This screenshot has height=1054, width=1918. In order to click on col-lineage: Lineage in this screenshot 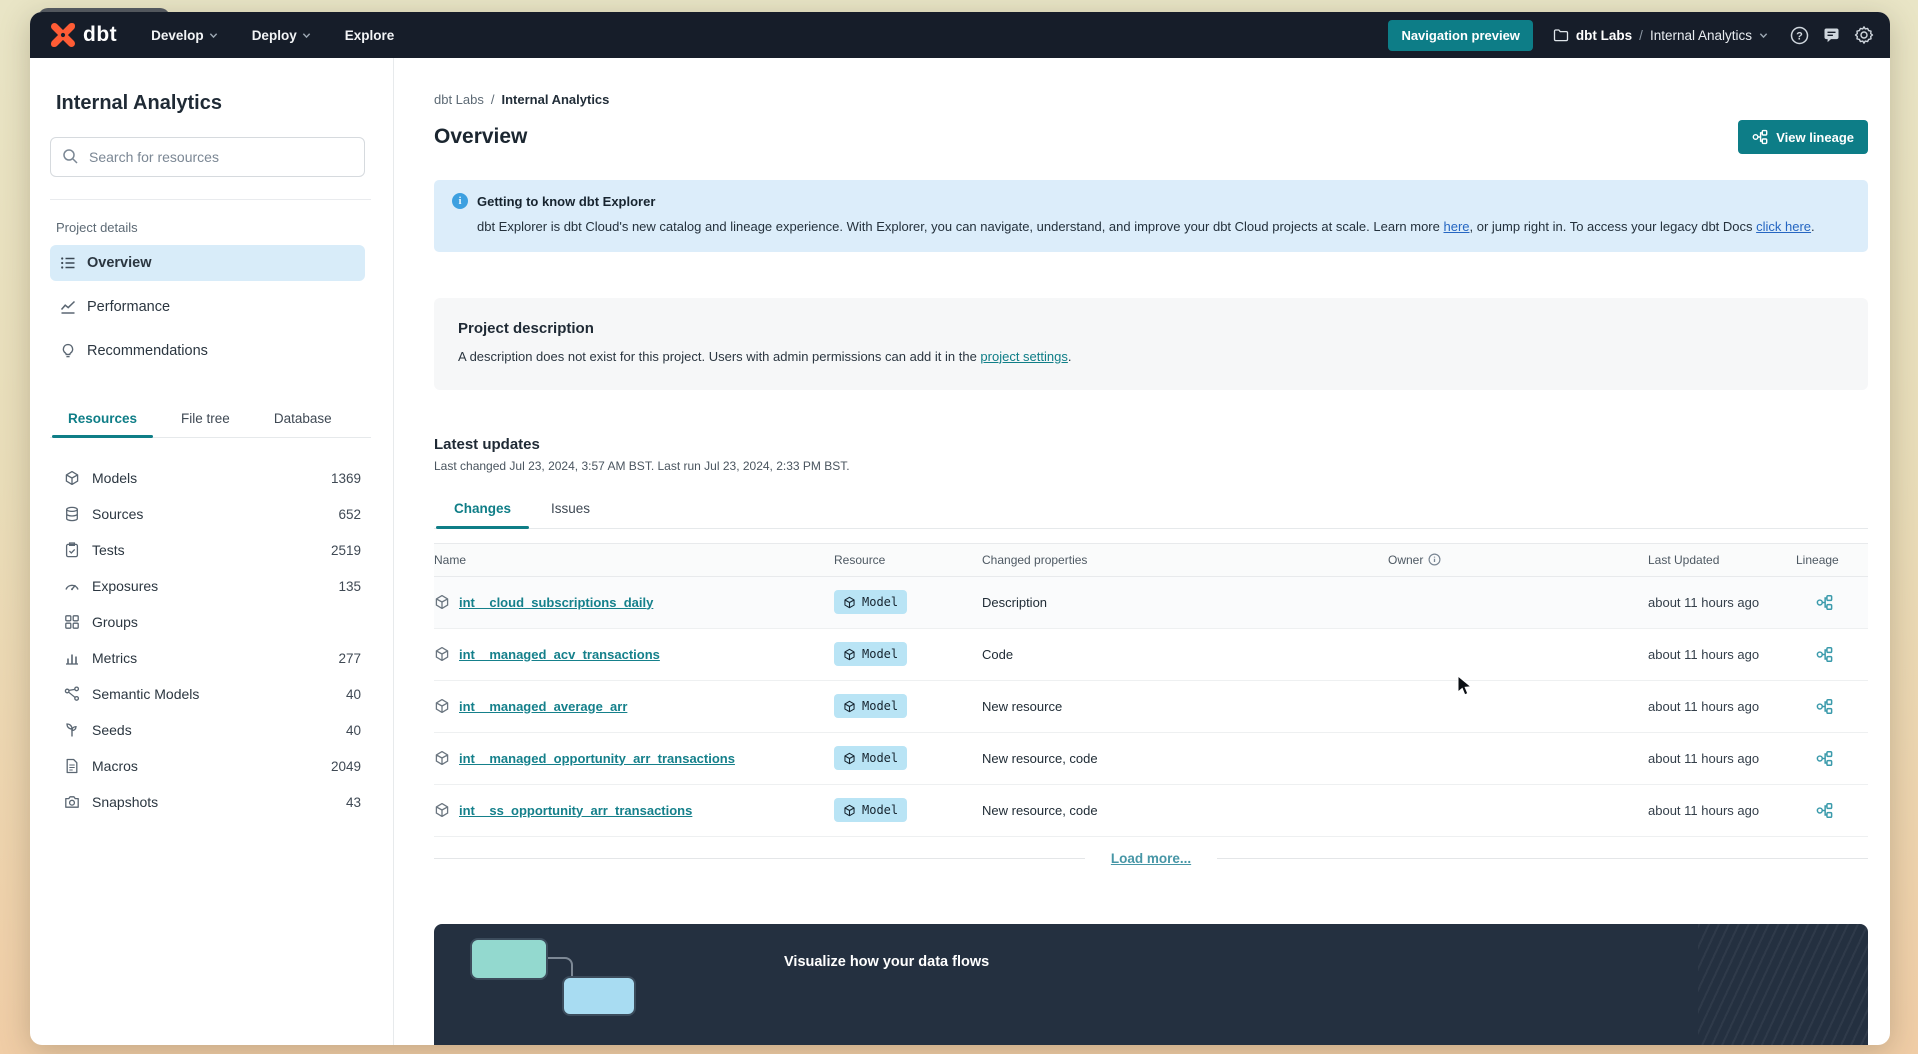, I will do `click(1817, 559)`.